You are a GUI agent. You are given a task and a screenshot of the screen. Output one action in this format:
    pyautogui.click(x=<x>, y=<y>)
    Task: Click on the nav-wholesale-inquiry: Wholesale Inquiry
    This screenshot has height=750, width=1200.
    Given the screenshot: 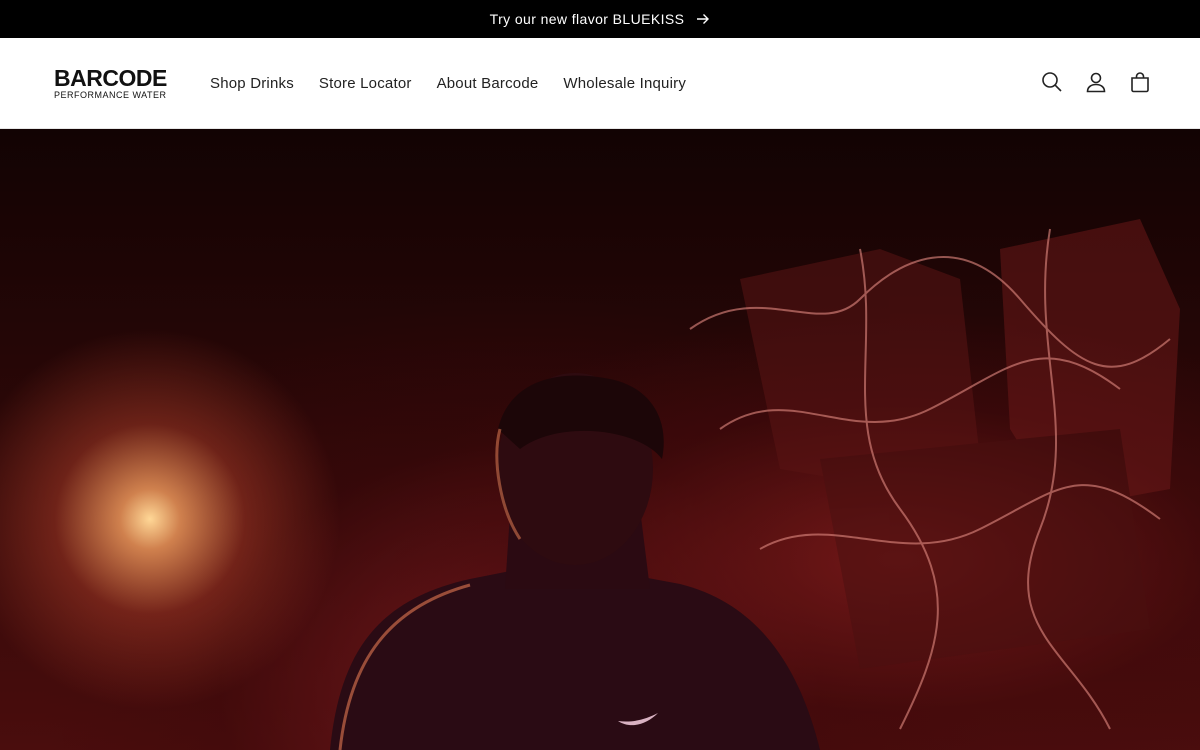 What is the action you would take?
    pyautogui.click(x=624, y=83)
    